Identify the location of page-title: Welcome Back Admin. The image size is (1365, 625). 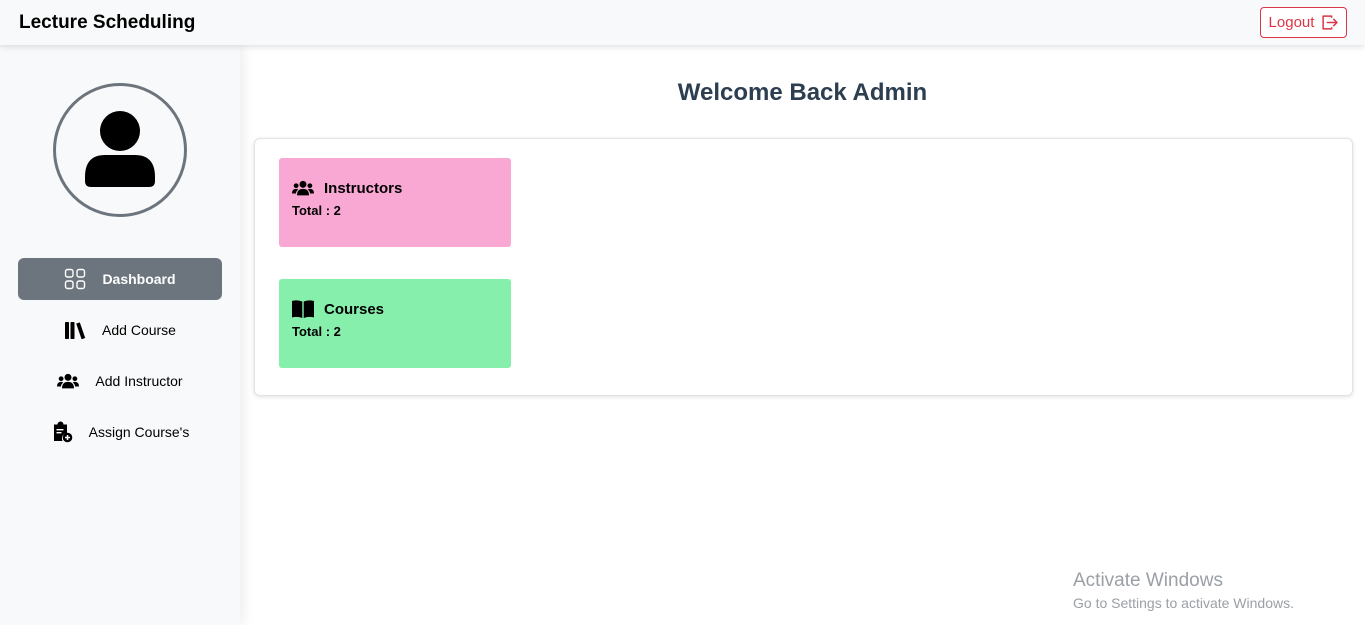
(802, 92).